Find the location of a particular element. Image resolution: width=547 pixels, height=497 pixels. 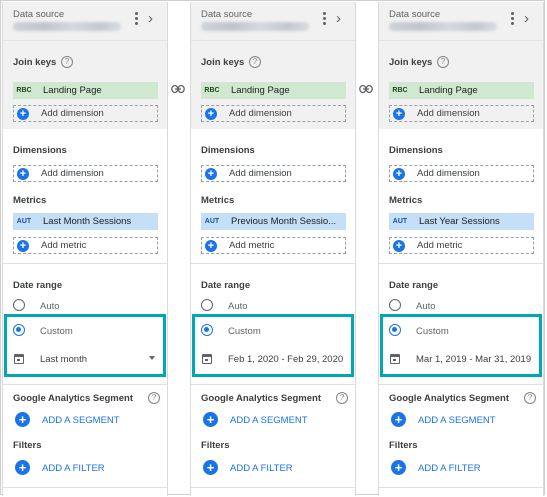

number-type-icon: AUT is located at coordinates (24, 221).